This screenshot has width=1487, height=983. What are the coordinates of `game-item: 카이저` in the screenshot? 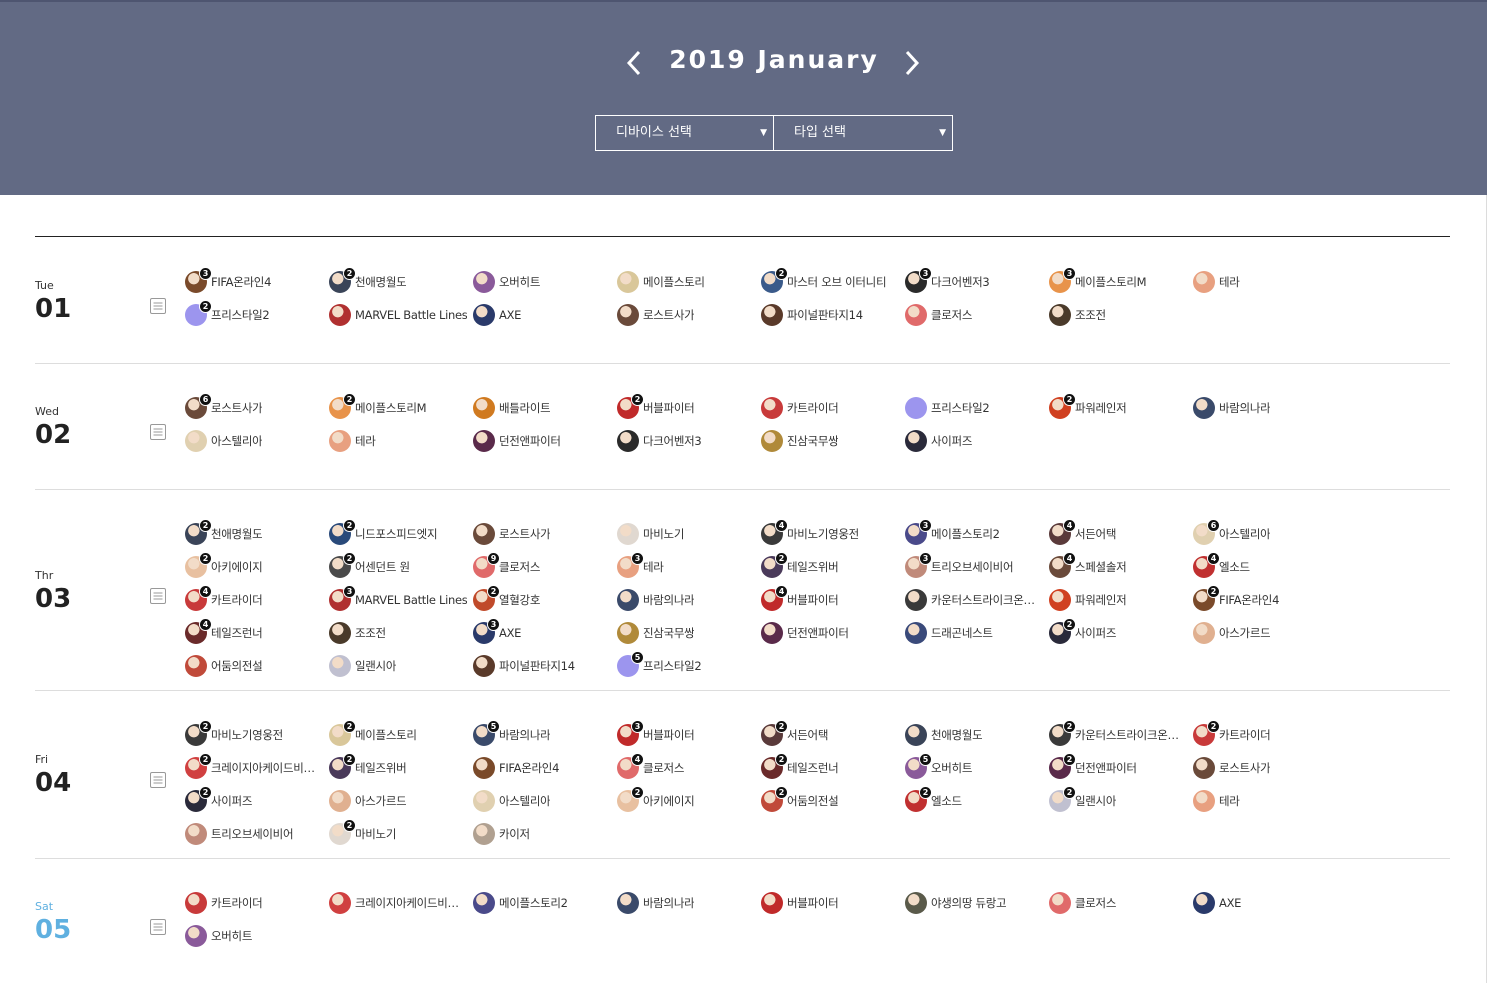 It's located at (501, 834).